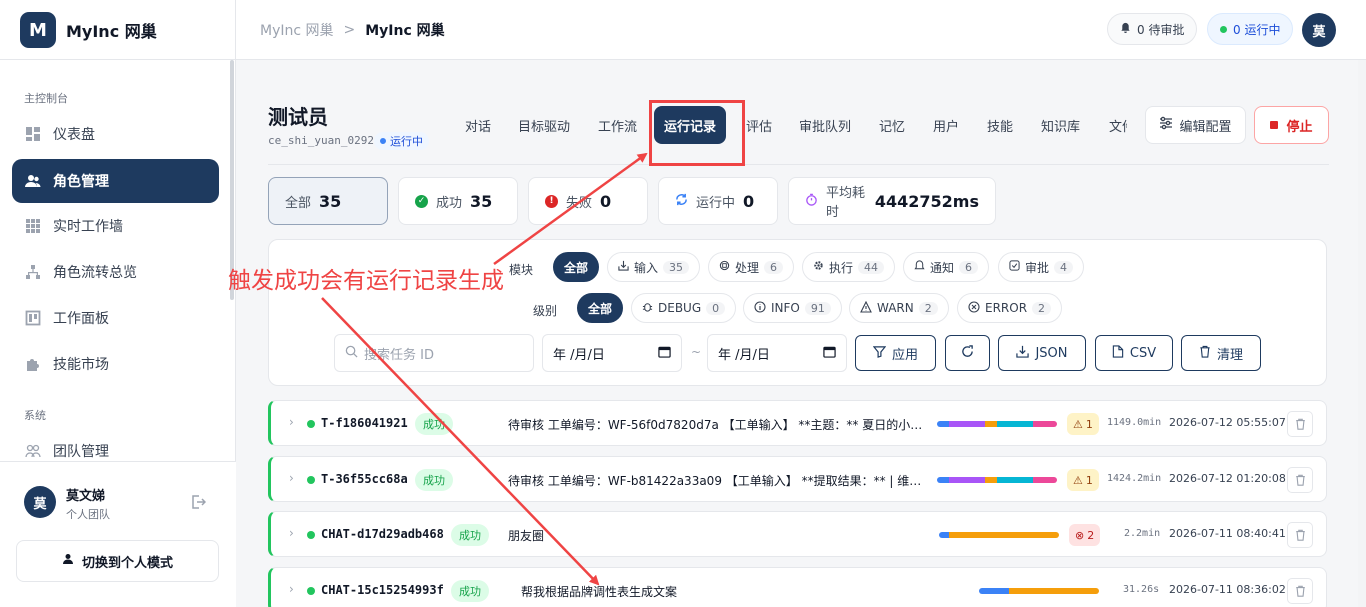  Describe the element at coordinates (1014, 267) in the screenshot. I see `check-square-icon` at that location.